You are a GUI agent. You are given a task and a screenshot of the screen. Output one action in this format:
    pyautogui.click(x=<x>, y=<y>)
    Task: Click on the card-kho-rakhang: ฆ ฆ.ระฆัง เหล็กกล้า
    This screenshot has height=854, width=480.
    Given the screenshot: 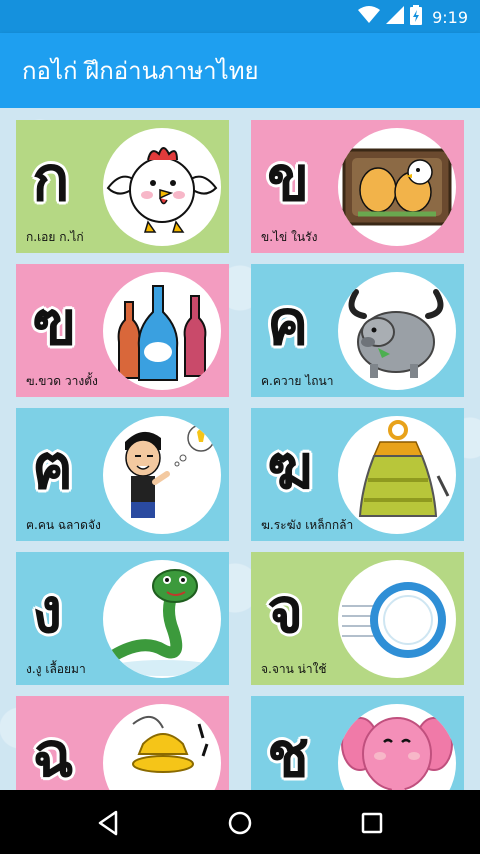 What is the action you would take?
    pyautogui.click(x=357, y=474)
    